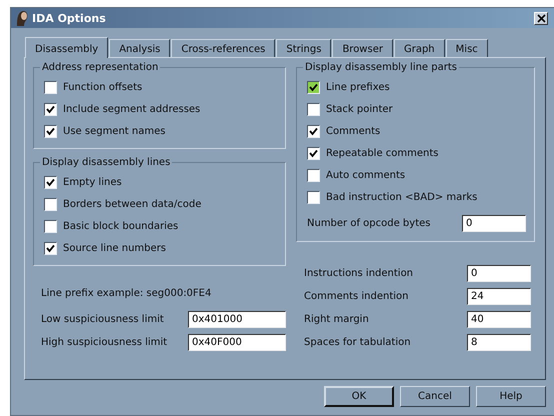 This screenshot has width=554, height=416. I want to click on group-title: Display disassembly lines, so click(106, 162).